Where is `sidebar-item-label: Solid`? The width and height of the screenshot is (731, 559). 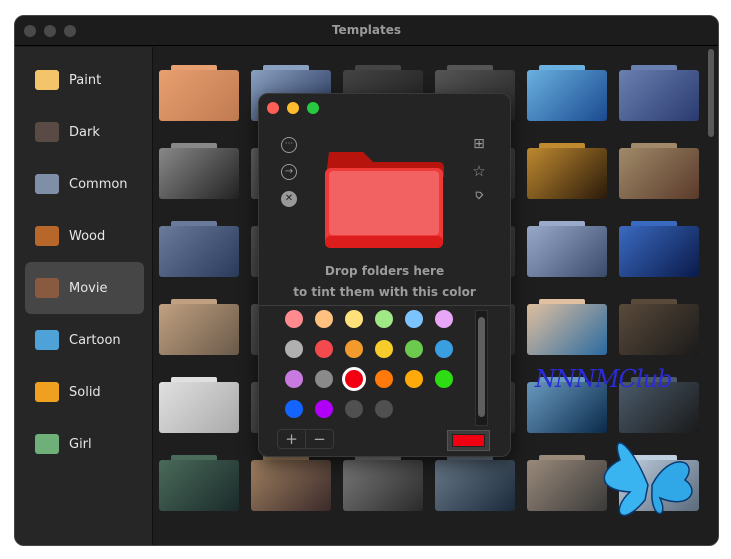 sidebar-item-label: Solid is located at coordinates (85, 392).